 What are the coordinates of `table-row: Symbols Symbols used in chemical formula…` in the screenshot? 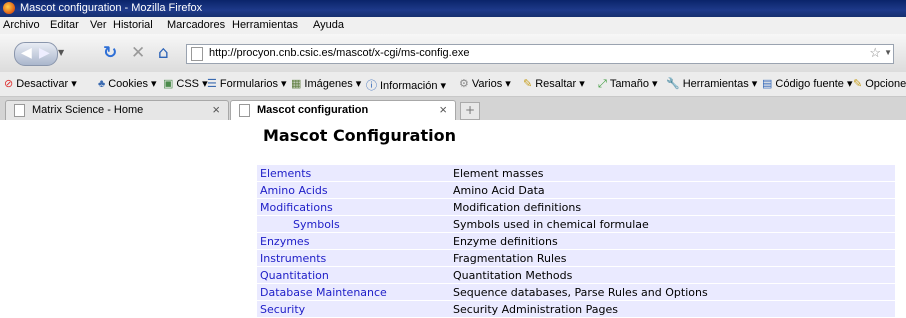 It's located at (576, 224).